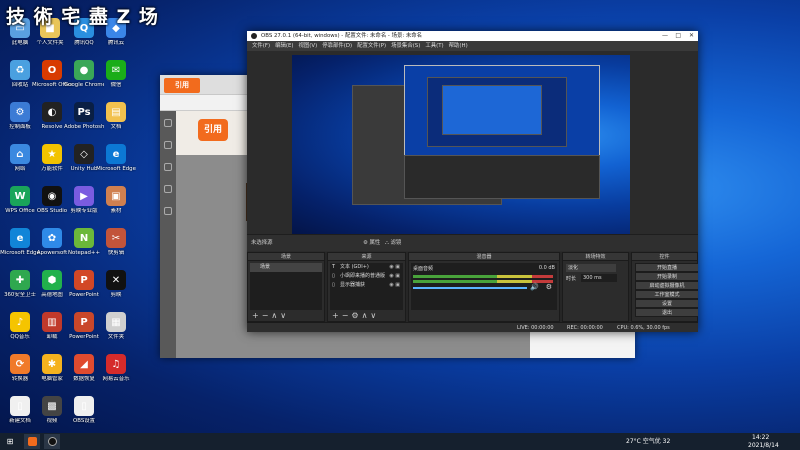  What do you see at coordinates (182, 85) in the screenshot?
I see `browser-tab: 引用` at bounding box center [182, 85].